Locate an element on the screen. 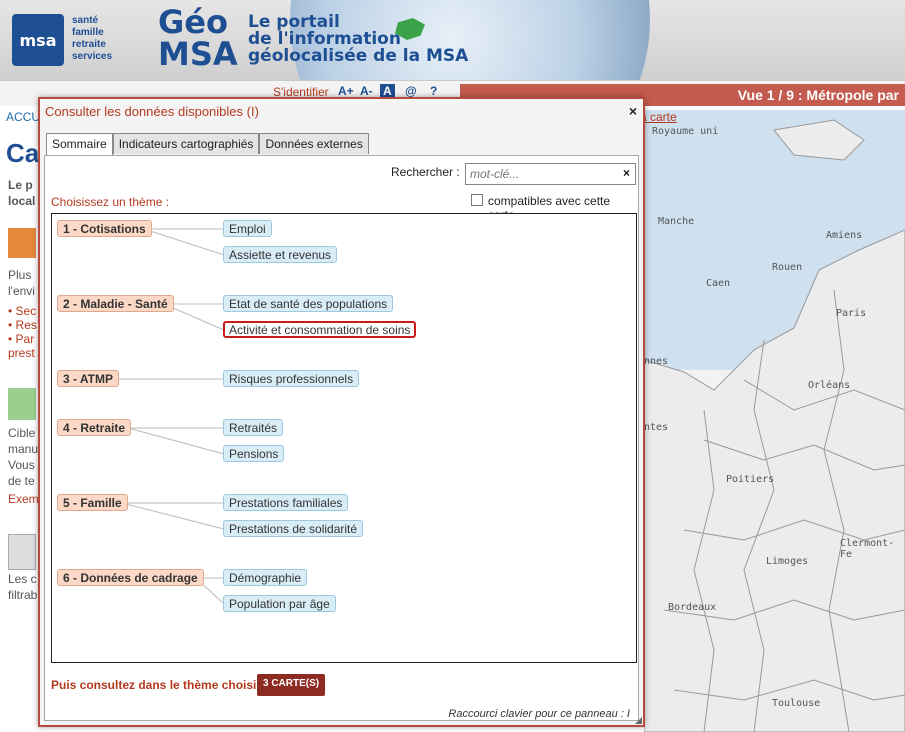 This screenshot has width=905, height=732. map-label: Manche is located at coordinates (676, 221).